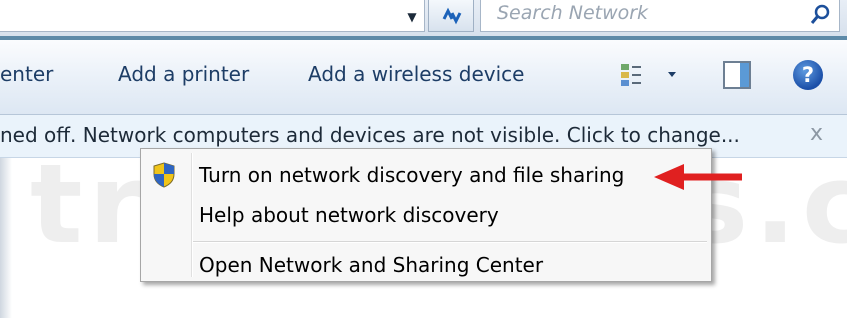 Image resolution: width=847 pixels, height=318 pixels. I want to click on shield-icon, so click(164, 175).